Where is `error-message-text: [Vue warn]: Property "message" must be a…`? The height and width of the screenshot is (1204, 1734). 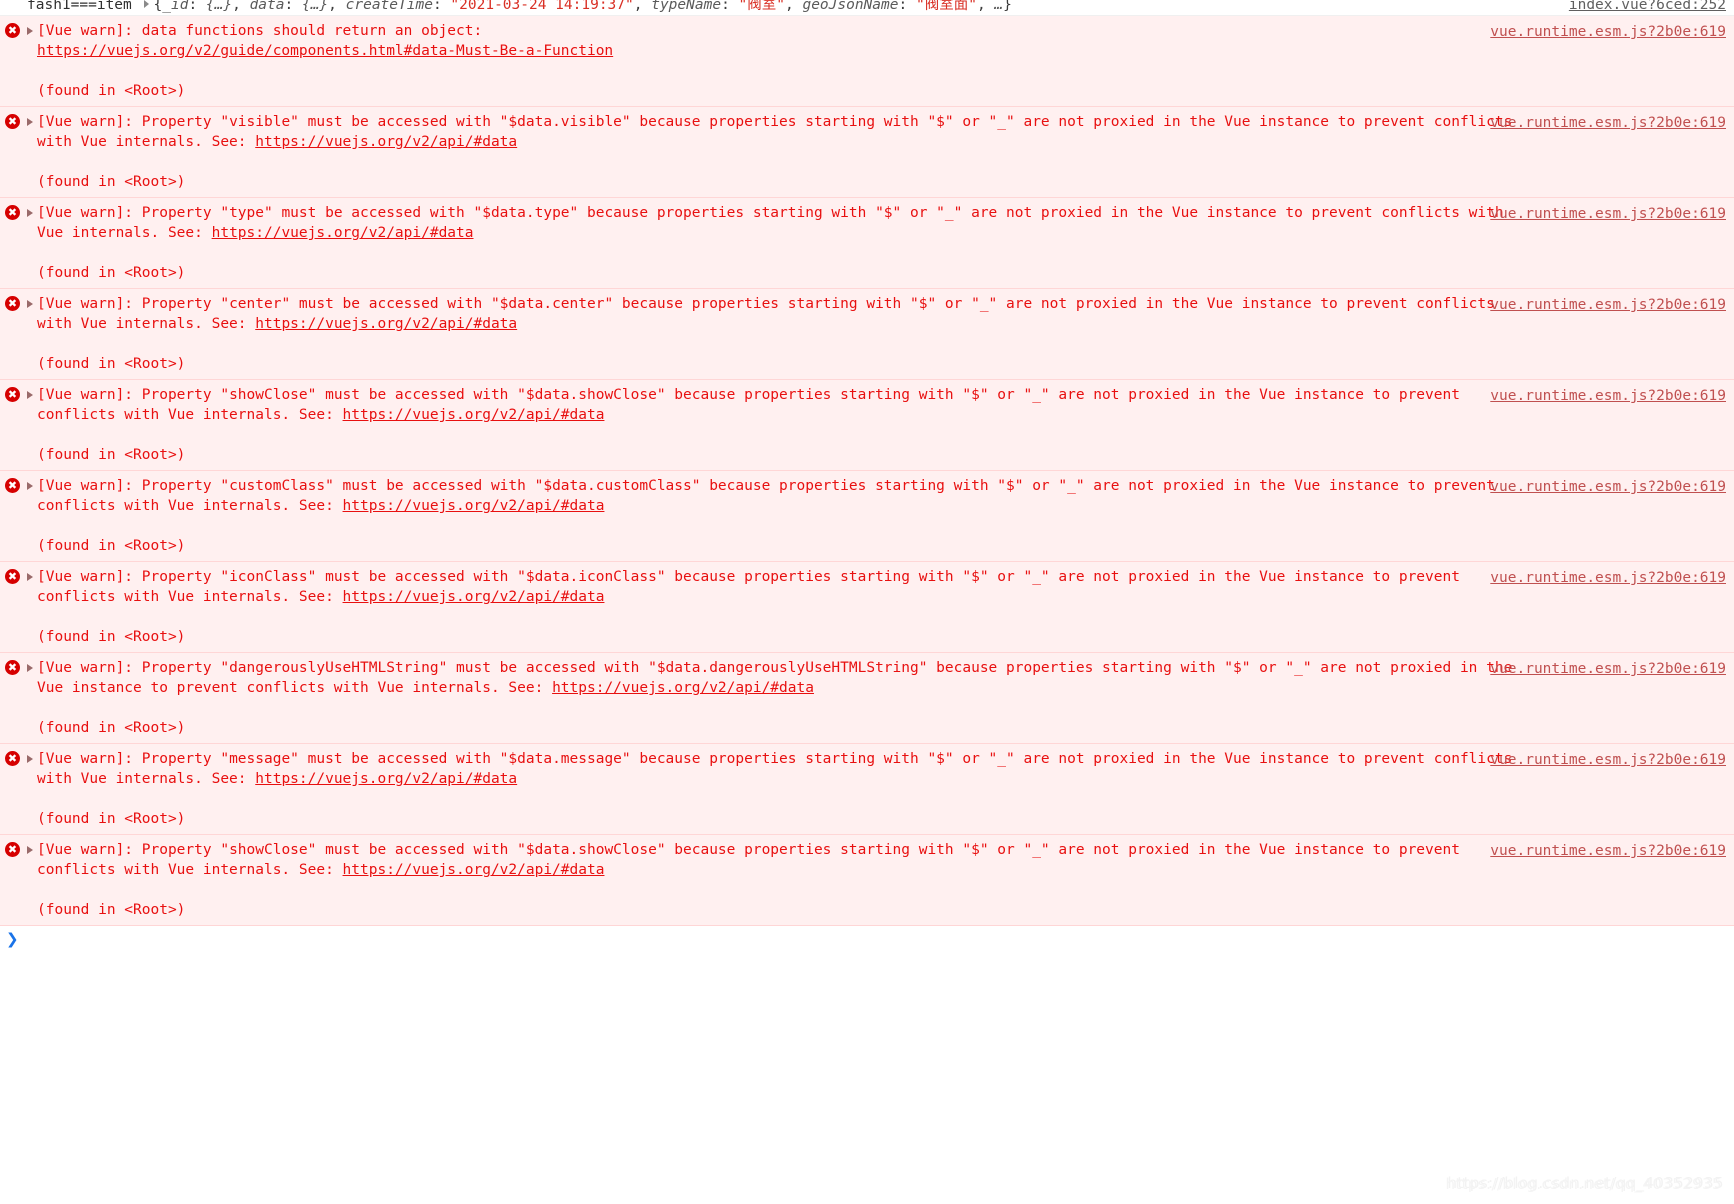 error-message-text: [Vue warn]: Property "message" must be a… is located at coordinates (785, 769).